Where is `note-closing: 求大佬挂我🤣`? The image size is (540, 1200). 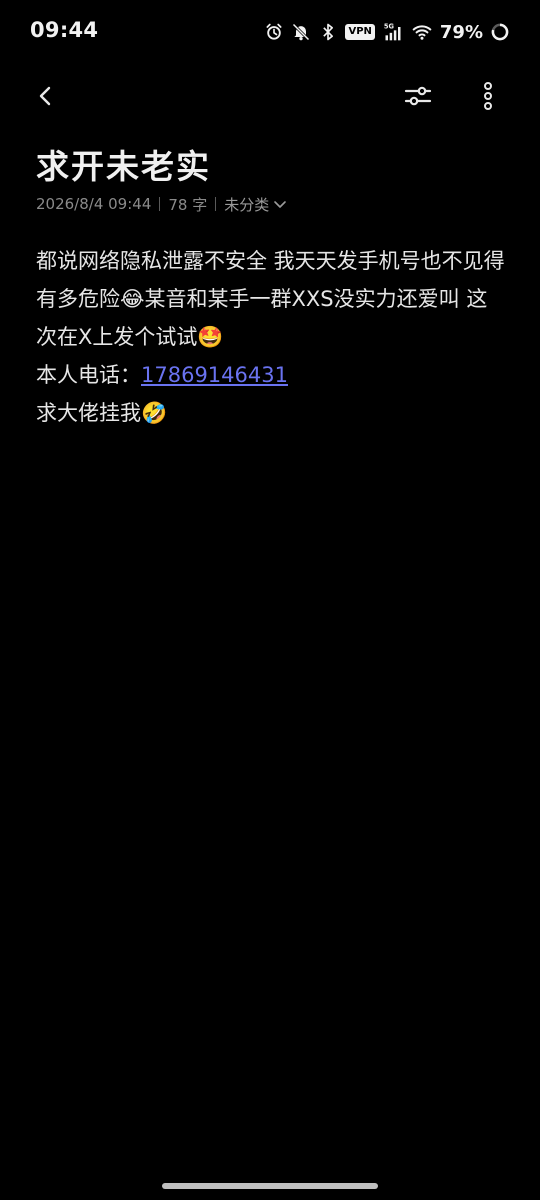 note-closing: 求大佬挂我🤣 is located at coordinates (102, 413).